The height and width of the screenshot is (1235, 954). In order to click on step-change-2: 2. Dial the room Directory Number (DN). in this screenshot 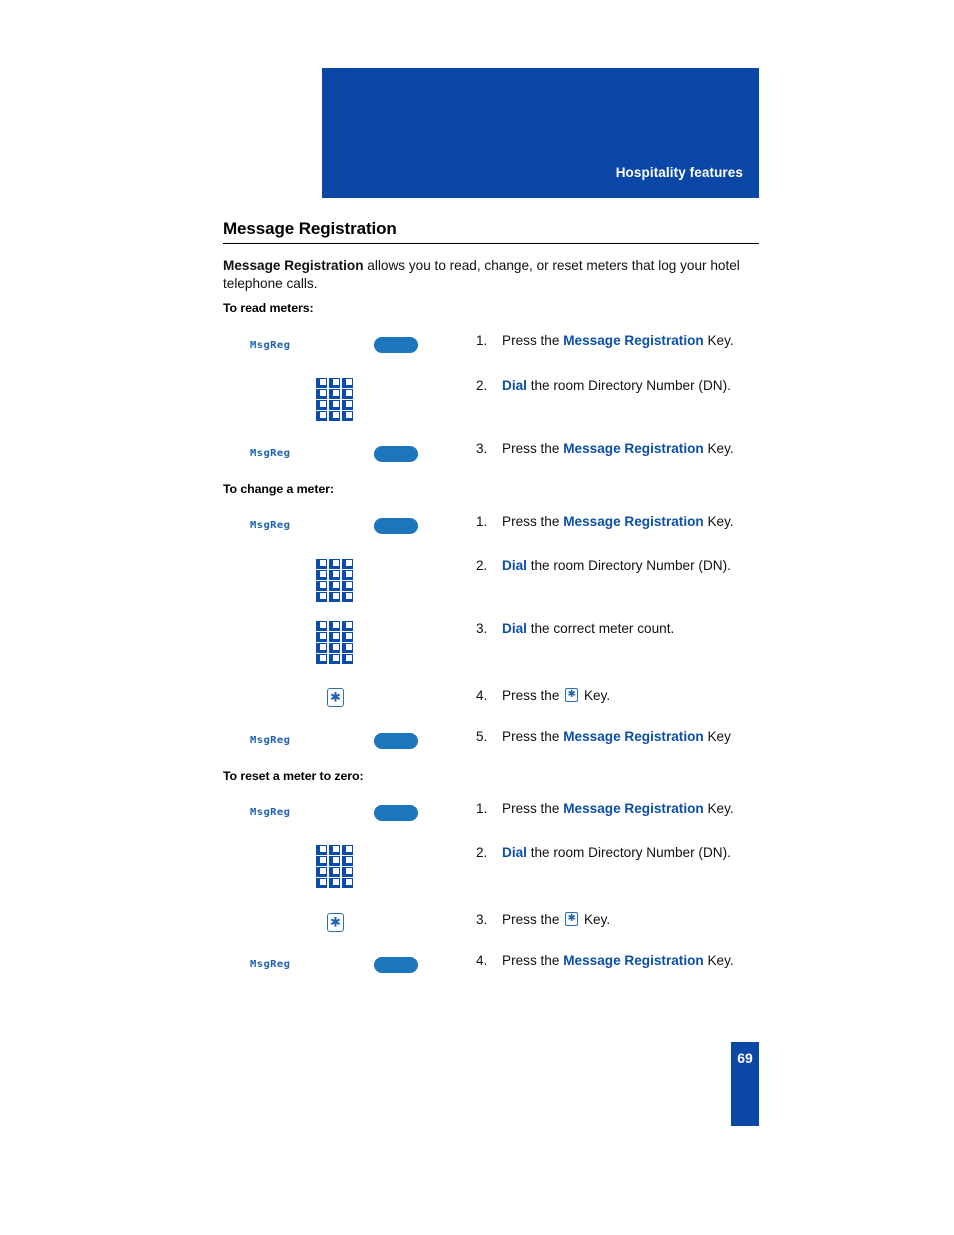, I will do `click(626, 565)`.